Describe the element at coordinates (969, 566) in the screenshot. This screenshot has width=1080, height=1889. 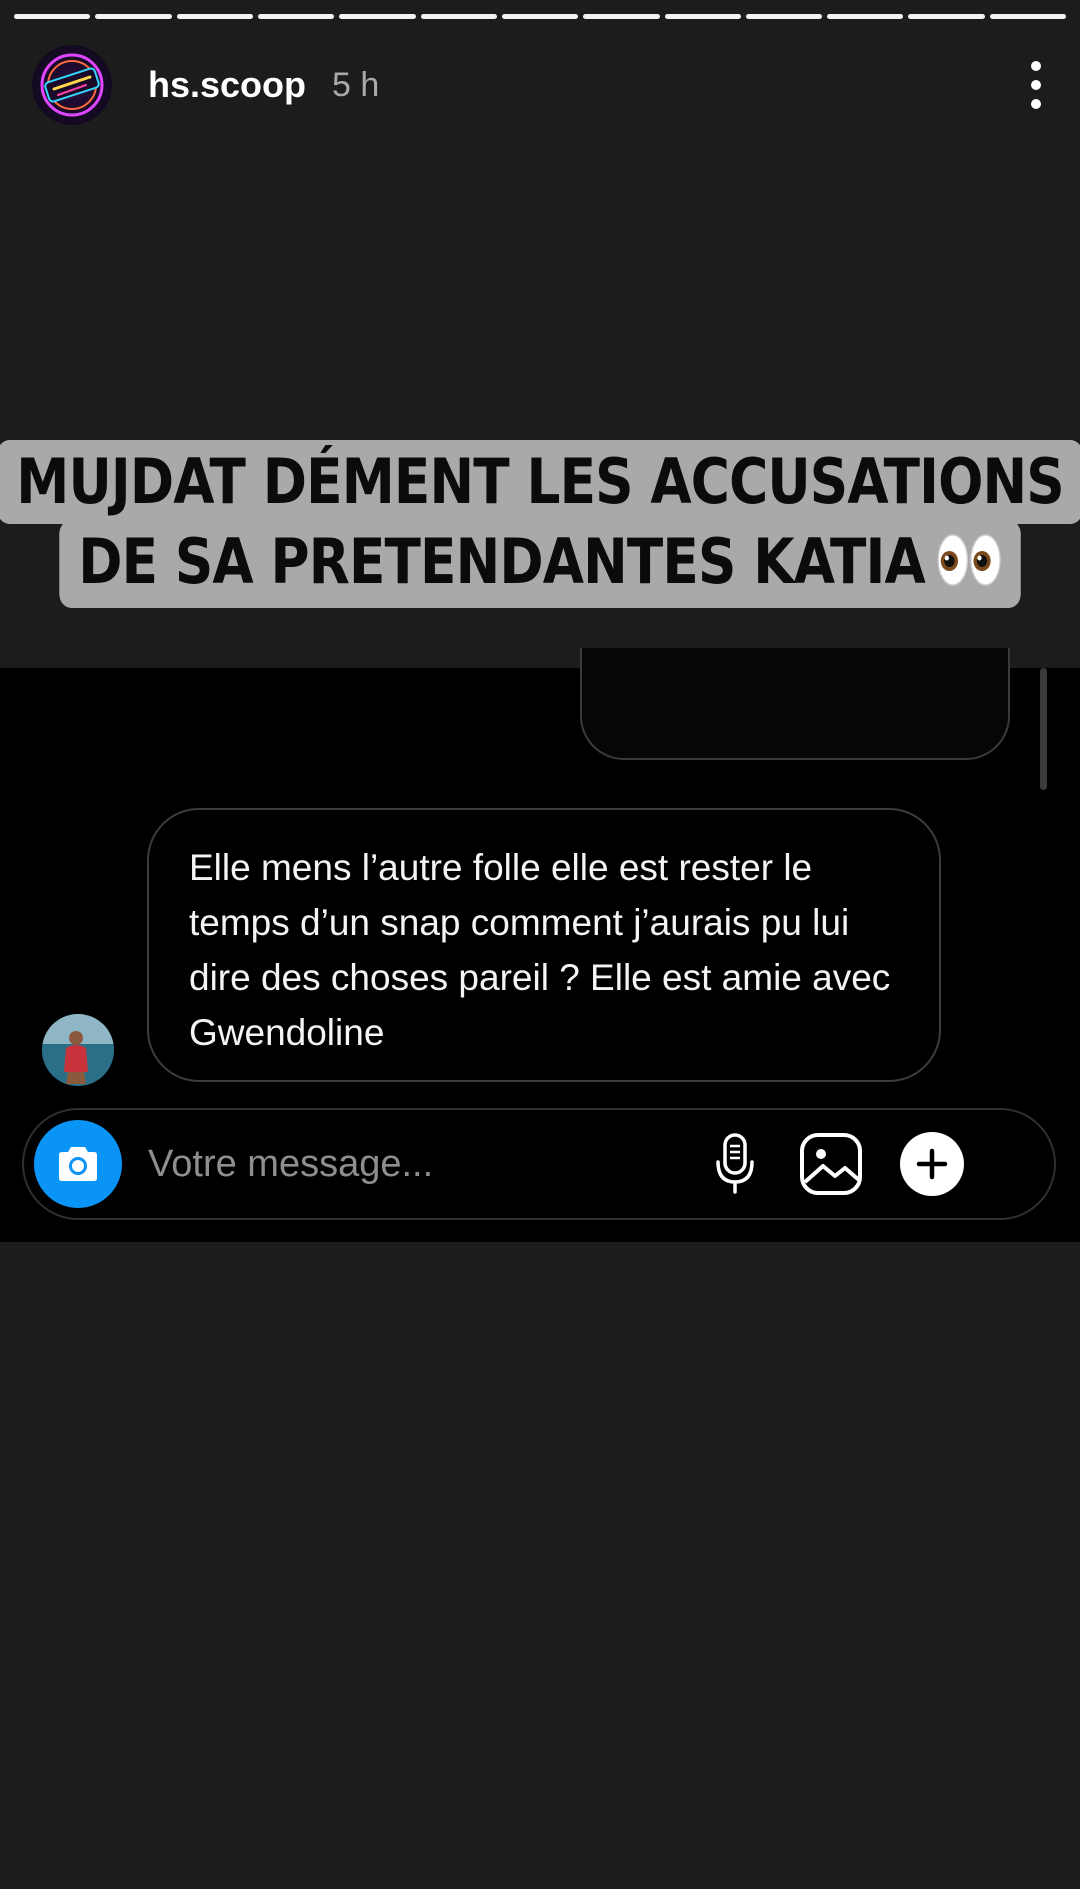
I see `eyes-emoji-icon` at that location.